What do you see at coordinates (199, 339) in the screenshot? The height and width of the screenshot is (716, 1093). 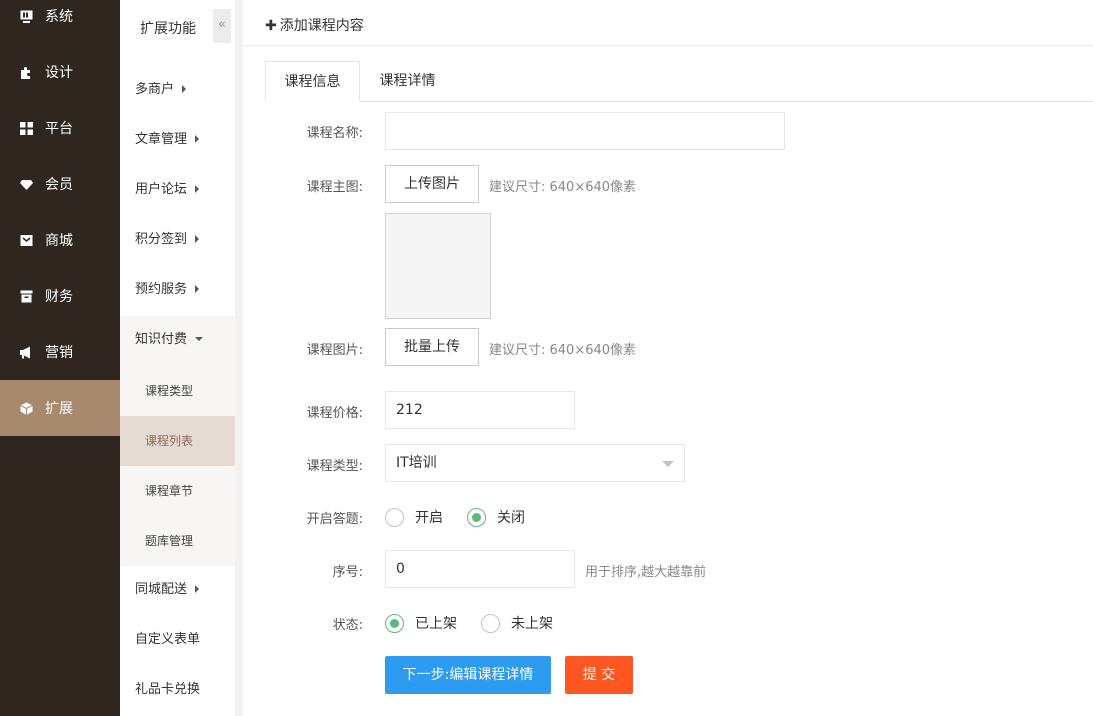 I see `caret-down-icon` at bounding box center [199, 339].